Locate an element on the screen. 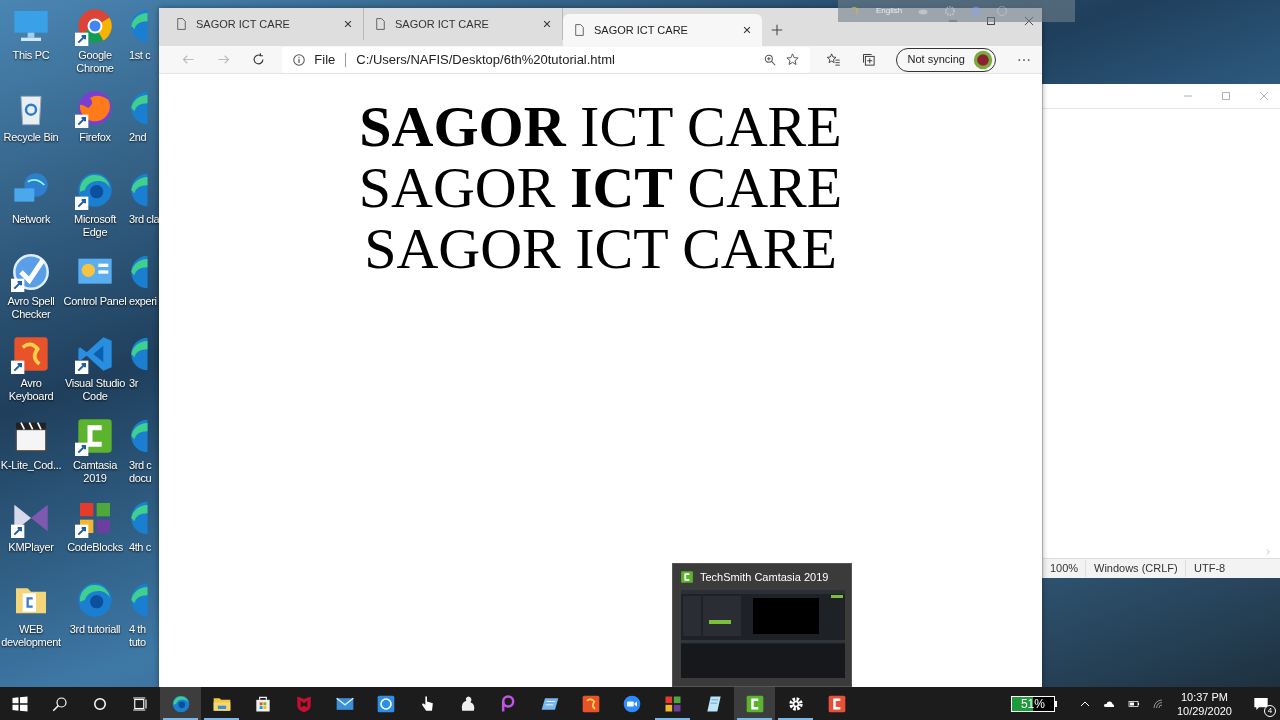 The image size is (1280, 720). address-url: C:/Users/NAFIS/Desktop/6th%20tutorial.html is located at coordinates (486, 59).